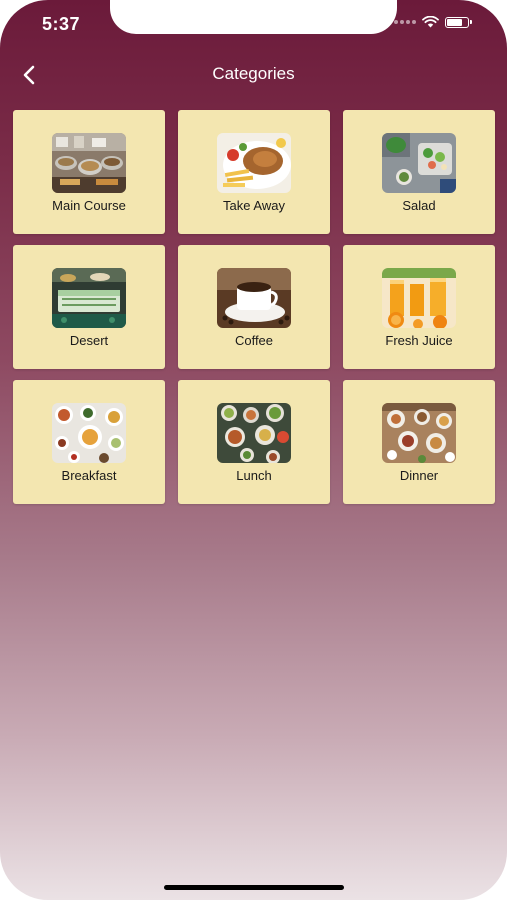 This screenshot has width=507, height=900. I want to click on category-card-dinner: Dinner, so click(419, 442).